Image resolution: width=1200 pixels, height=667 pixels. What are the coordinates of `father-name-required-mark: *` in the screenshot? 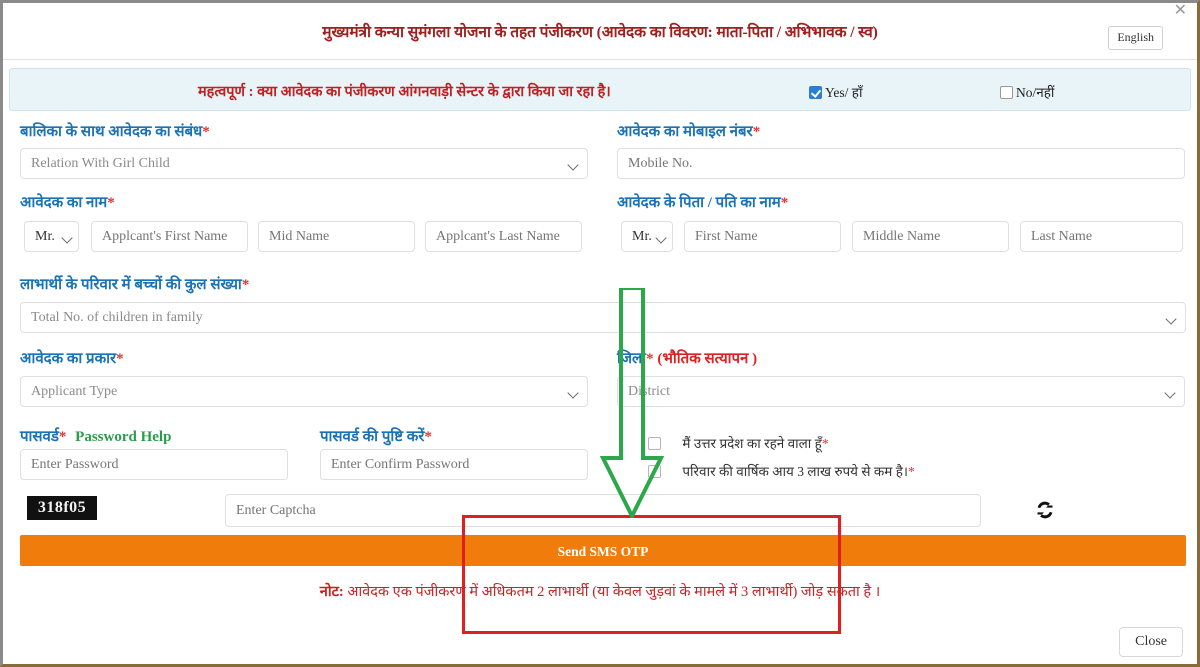 It's located at (784, 203).